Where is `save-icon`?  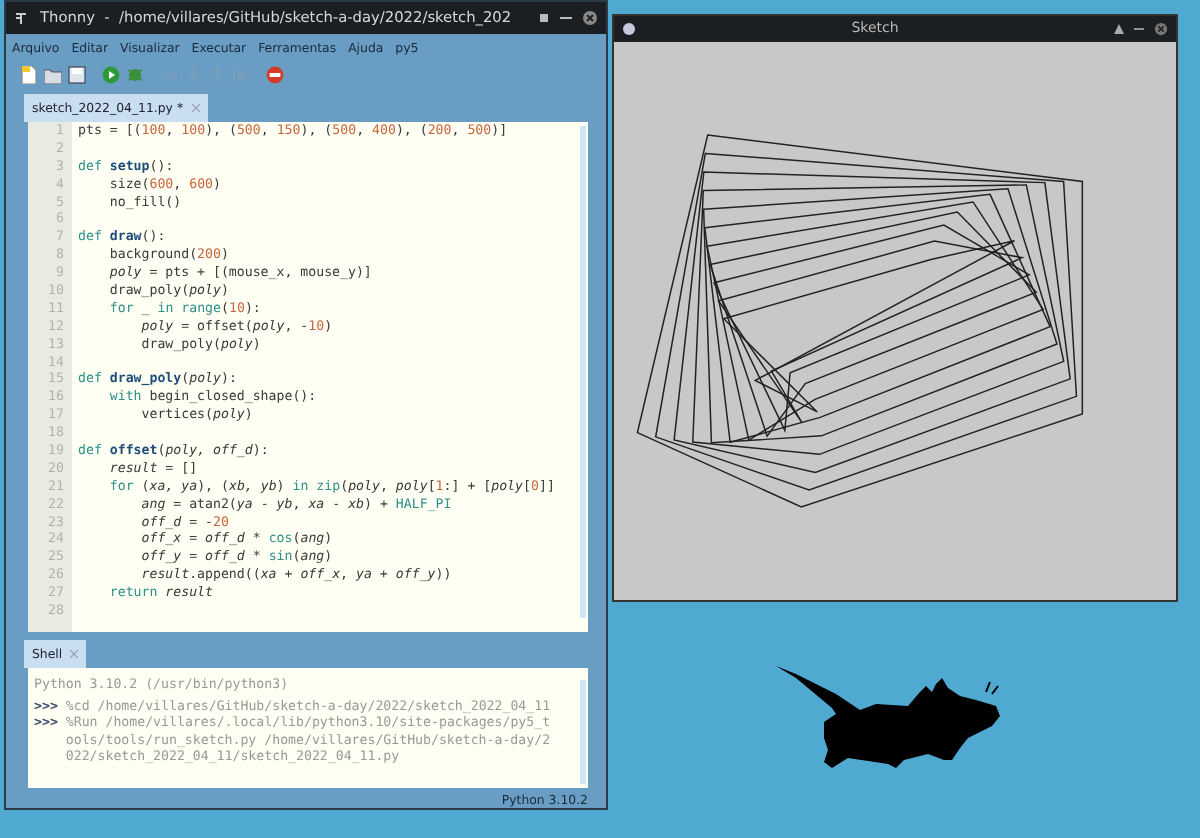 save-icon is located at coordinates (77, 75).